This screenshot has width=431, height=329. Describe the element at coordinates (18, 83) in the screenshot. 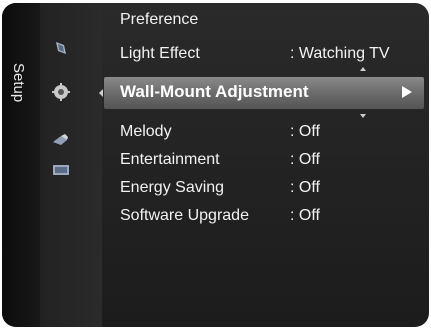

I see `sidebar-label-setup: Setup` at that location.